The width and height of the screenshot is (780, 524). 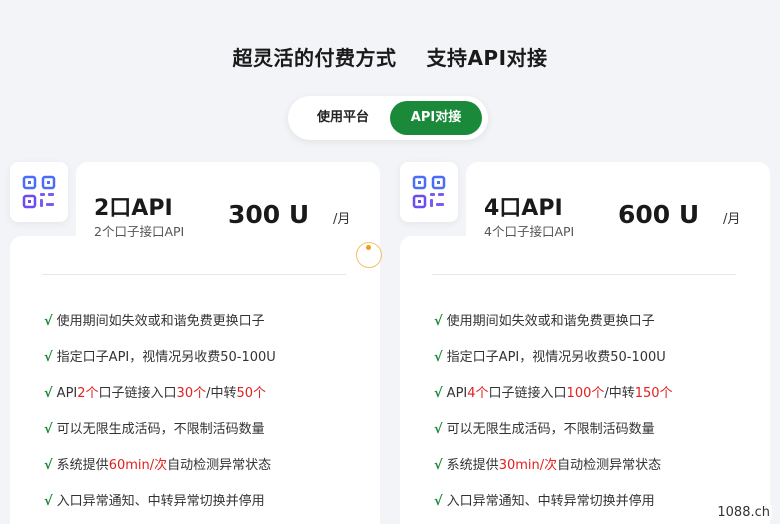 I want to click on feature-item: √ 系统提供60min/次自动检测异常状态, so click(x=158, y=465).